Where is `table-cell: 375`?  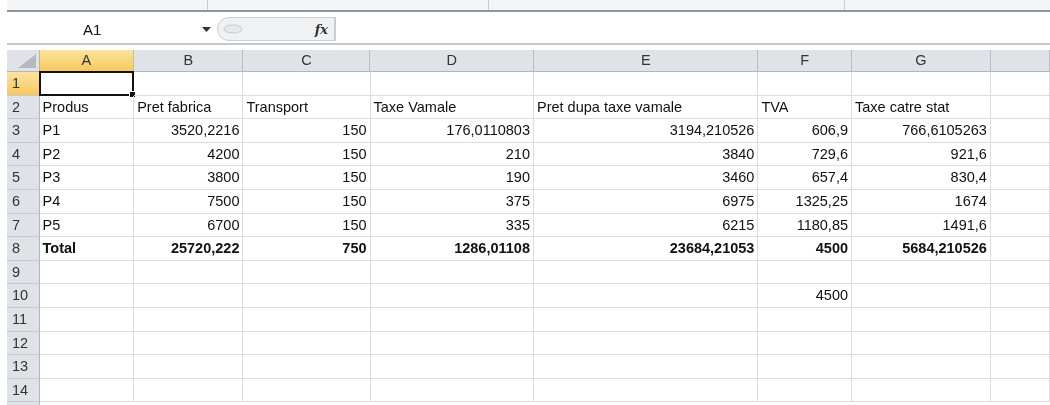 table-cell: 375 is located at coordinates (452, 201).